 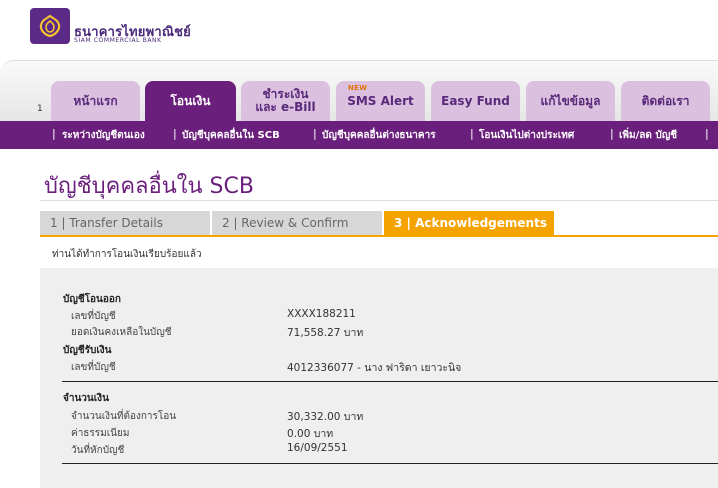 What do you see at coordinates (390, 381) in the screenshot?
I see `section-divider` at bounding box center [390, 381].